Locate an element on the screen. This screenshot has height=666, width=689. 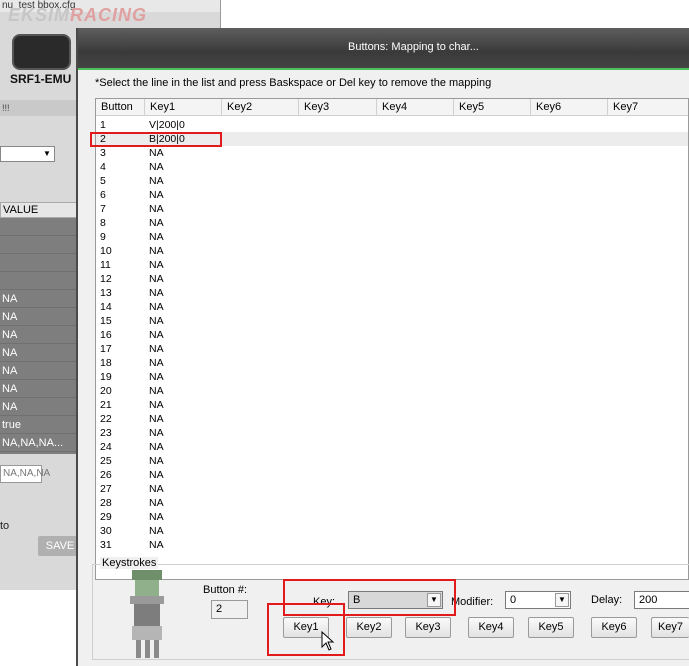
eksim-racing-logo: EKSIMRACING is located at coordinates (78, 15).